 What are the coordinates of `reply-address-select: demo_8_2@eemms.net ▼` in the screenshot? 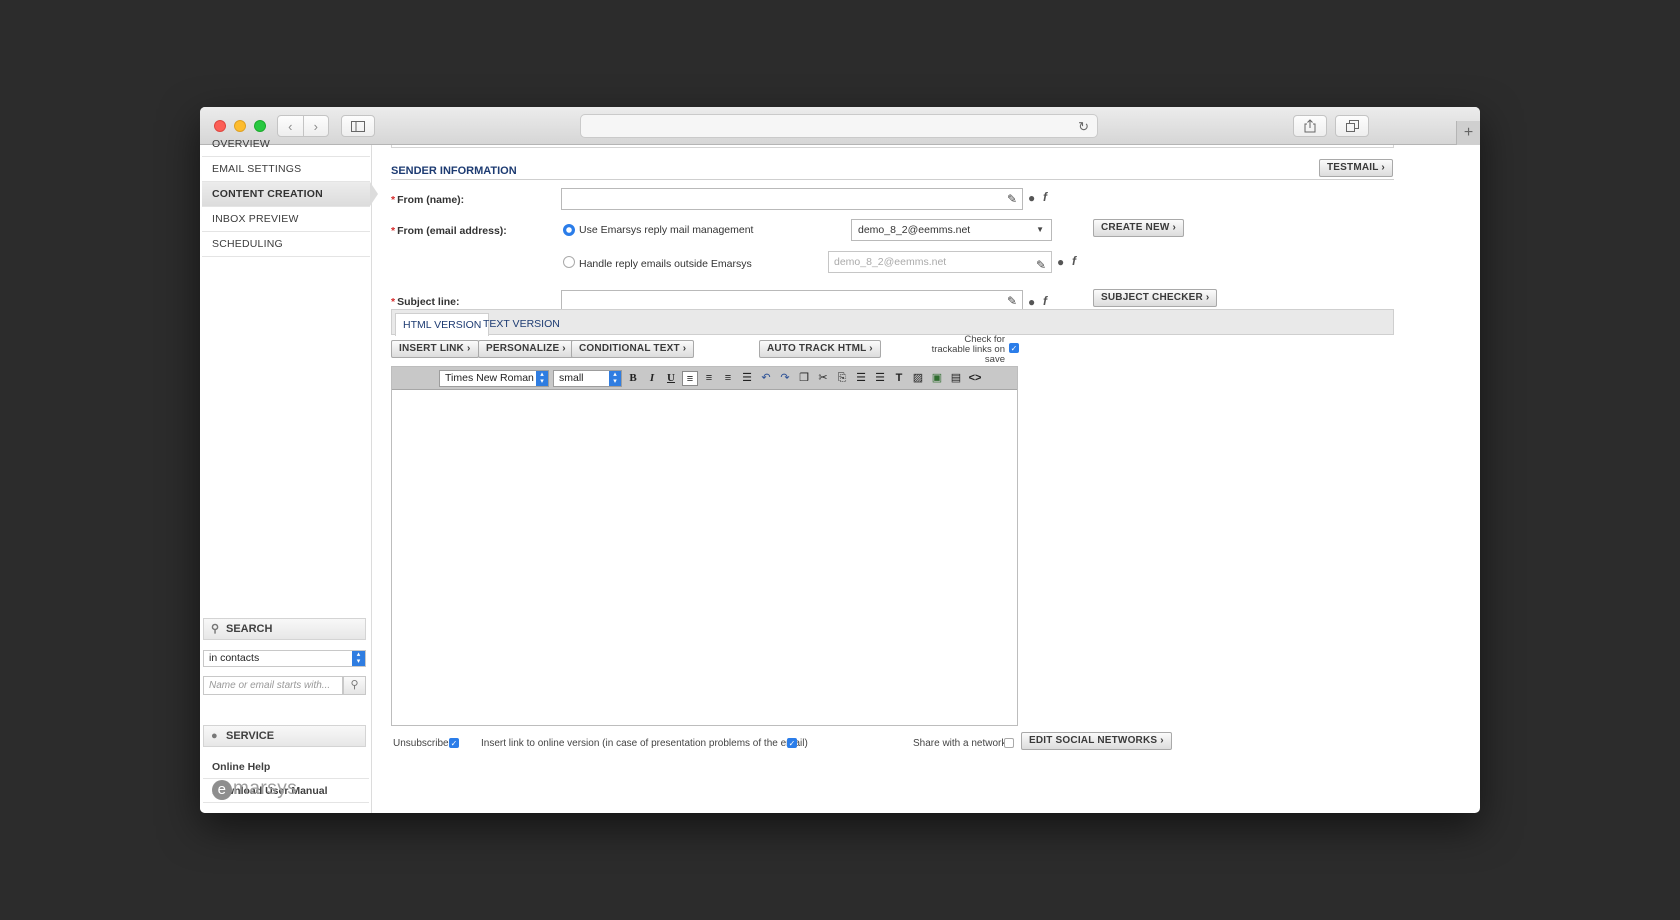 It's located at (951, 230).